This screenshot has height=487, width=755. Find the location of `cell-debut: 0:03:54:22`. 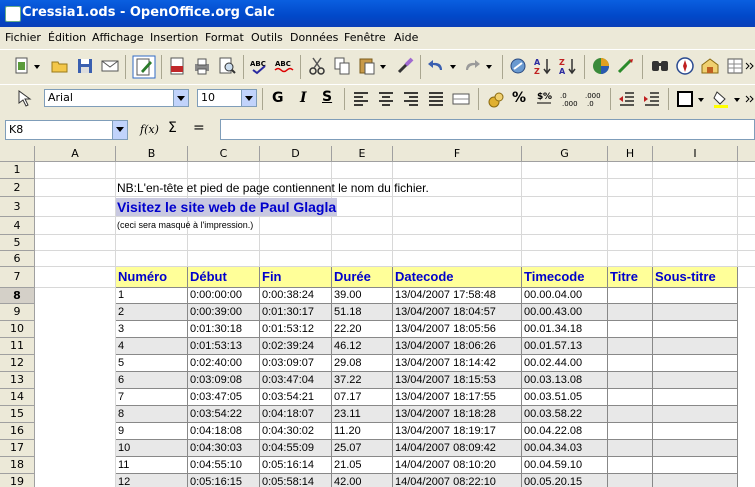

cell-debut: 0:03:54:22 is located at coordinates (224, 414).